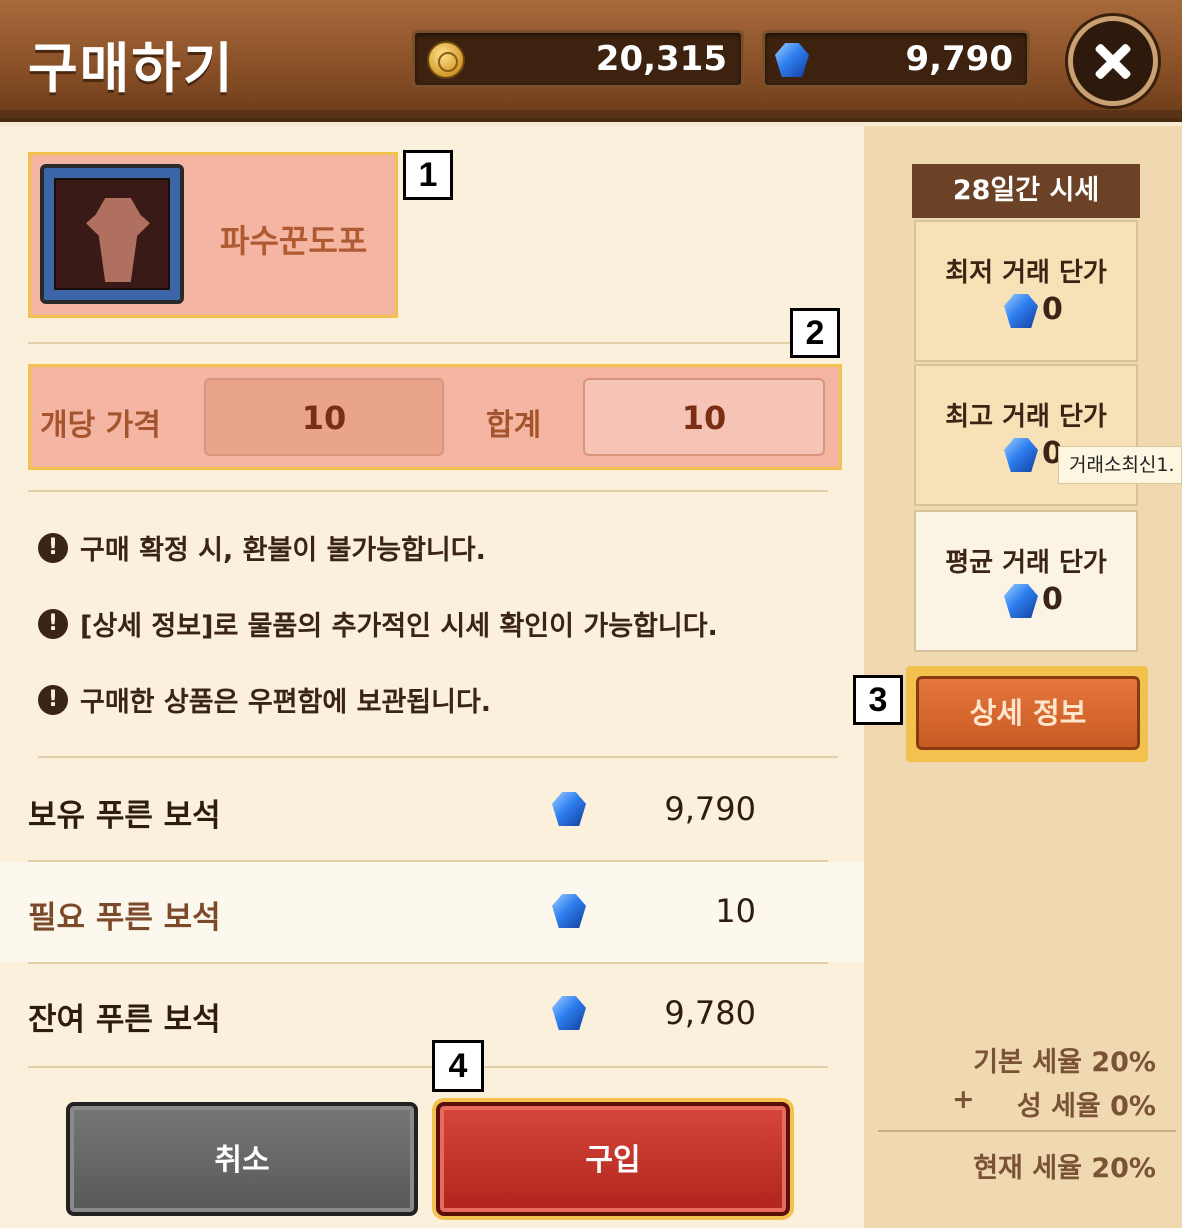 The height and width of the screenshot is (1228, 1182). What do you see at coordinates (264, 699) in the screenshot?
I see `notice-item: ! 구매한 상품은 우편함에 보관됩니다.` at bounding box center [264, 699].